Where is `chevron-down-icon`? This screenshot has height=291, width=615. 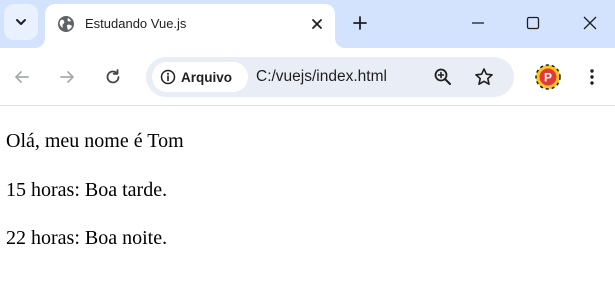
chevron-down-icon is located at coordinates (21, 22).